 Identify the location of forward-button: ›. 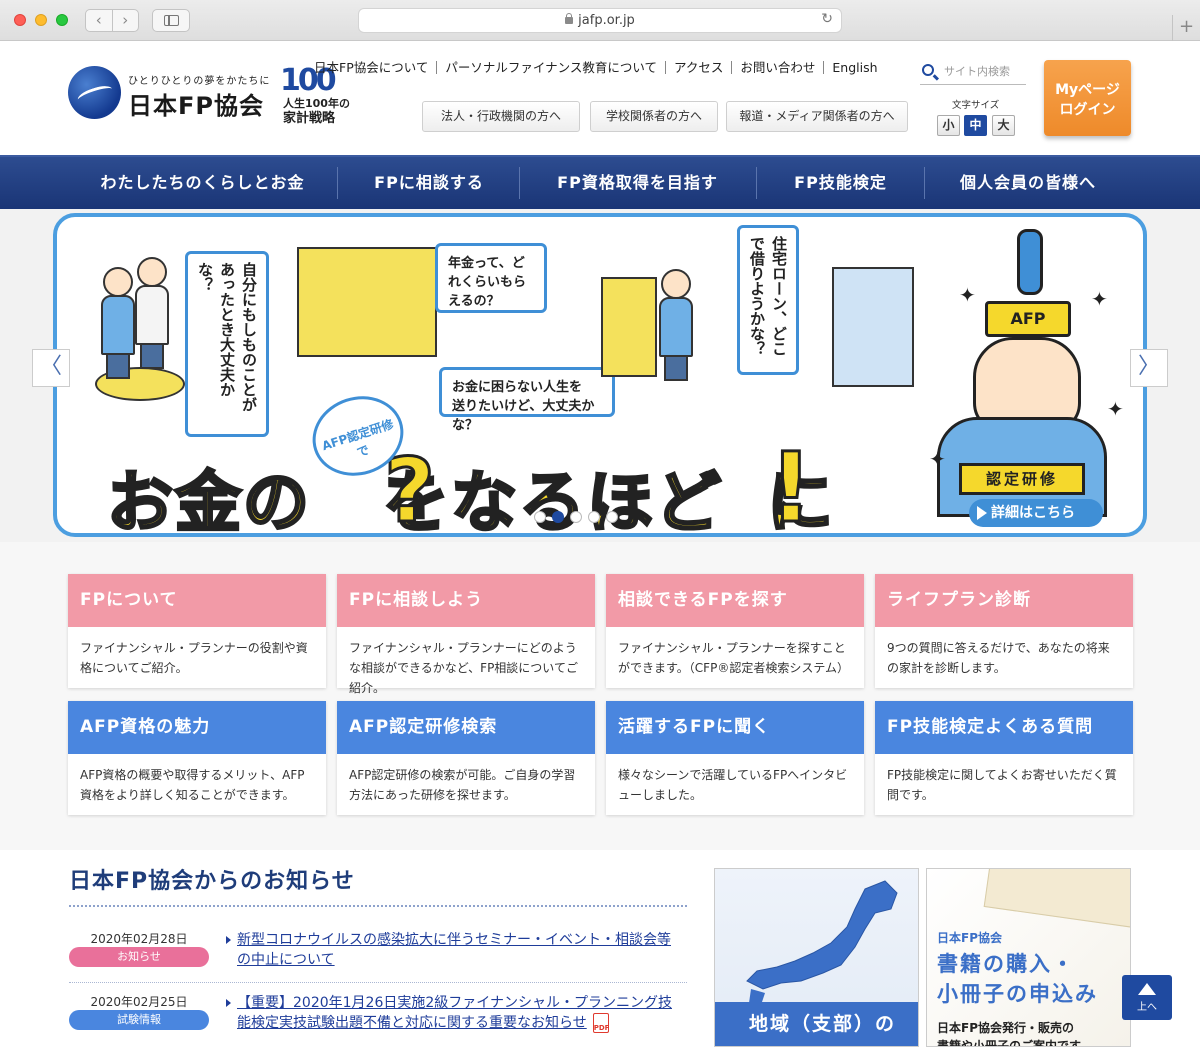
(126, 20).